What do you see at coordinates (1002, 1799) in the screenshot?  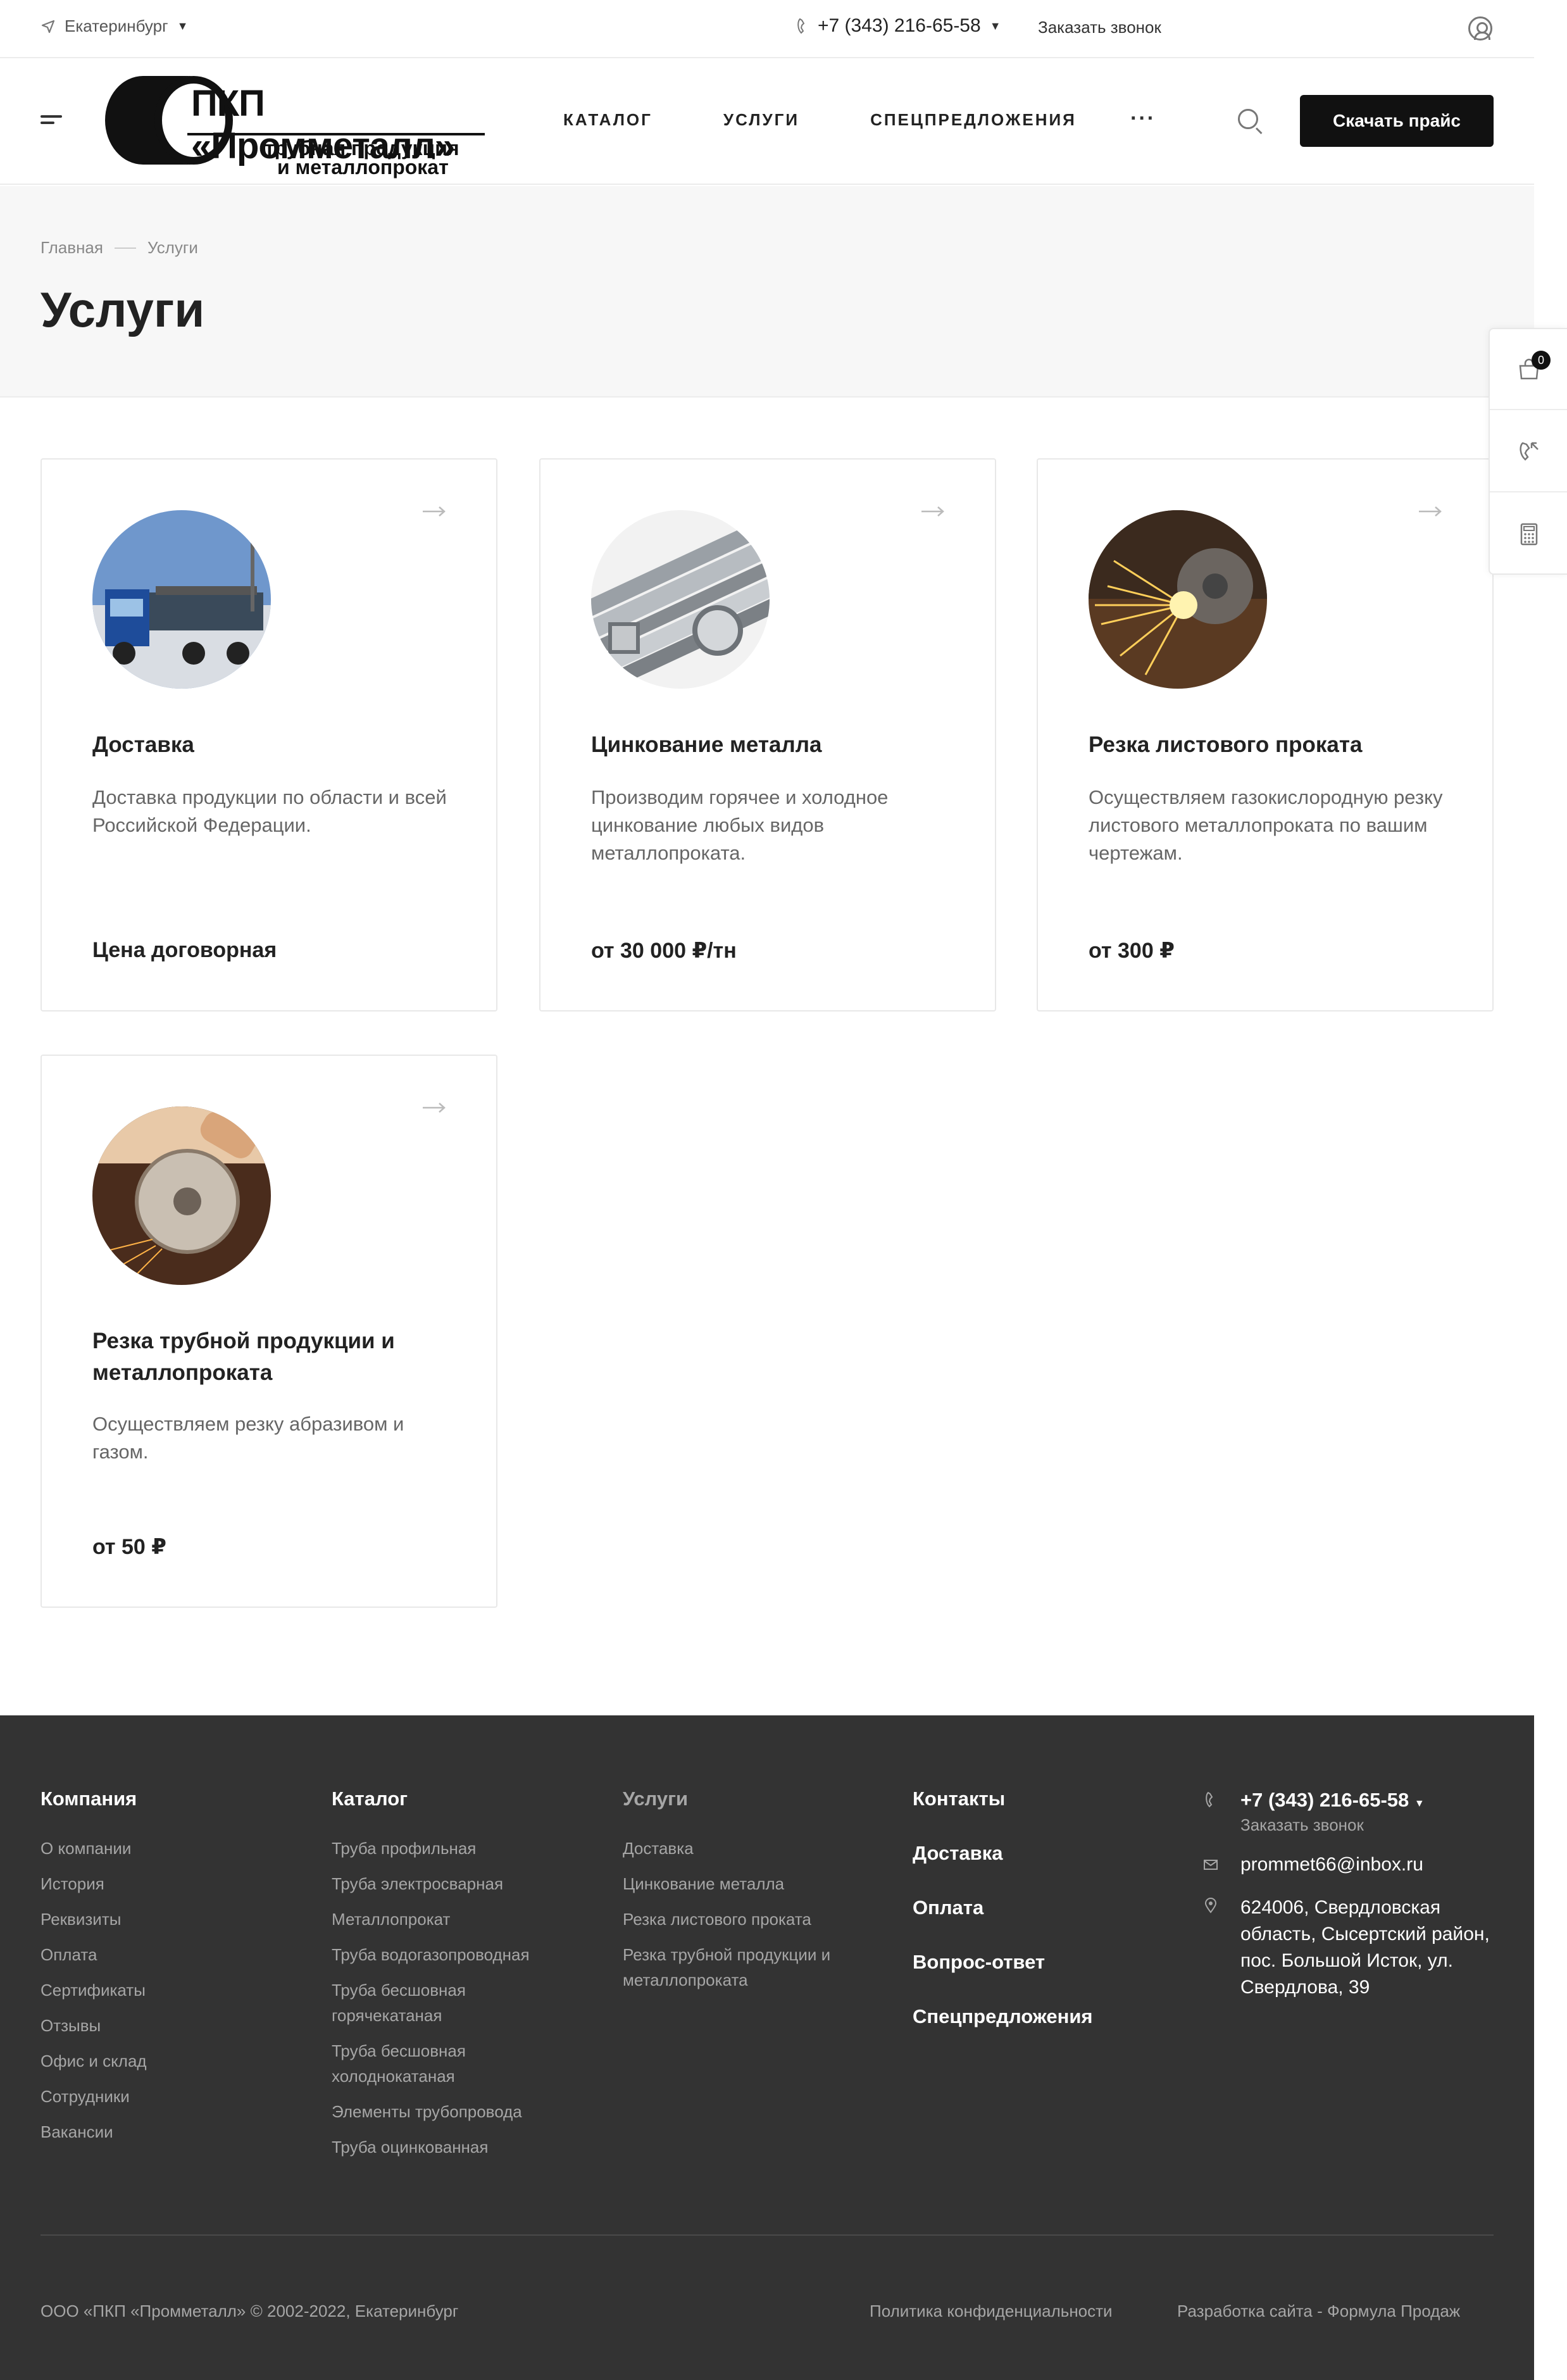 I see `footer-link-contacts: Контакты` at bounding box center [1002, 1799].